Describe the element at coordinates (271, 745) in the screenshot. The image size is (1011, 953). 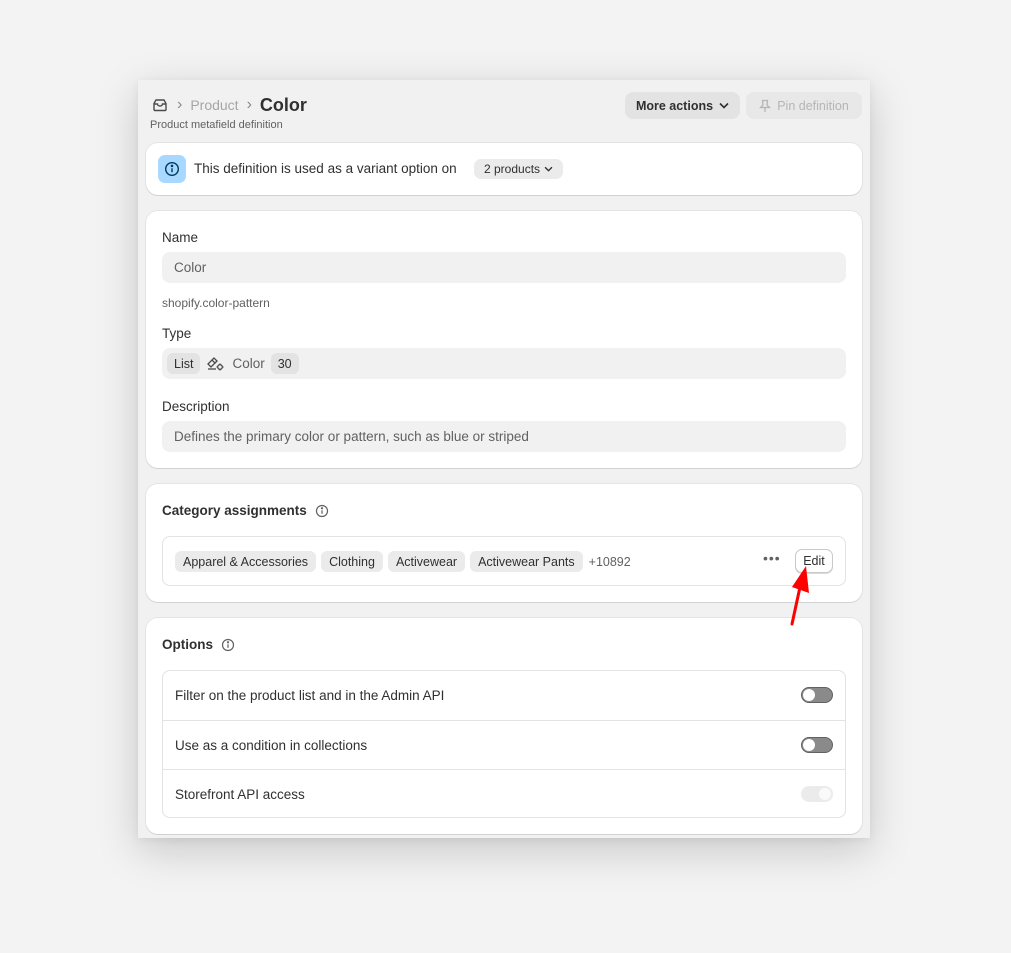
I see `option-label: Use as a condition in collections` at that location.